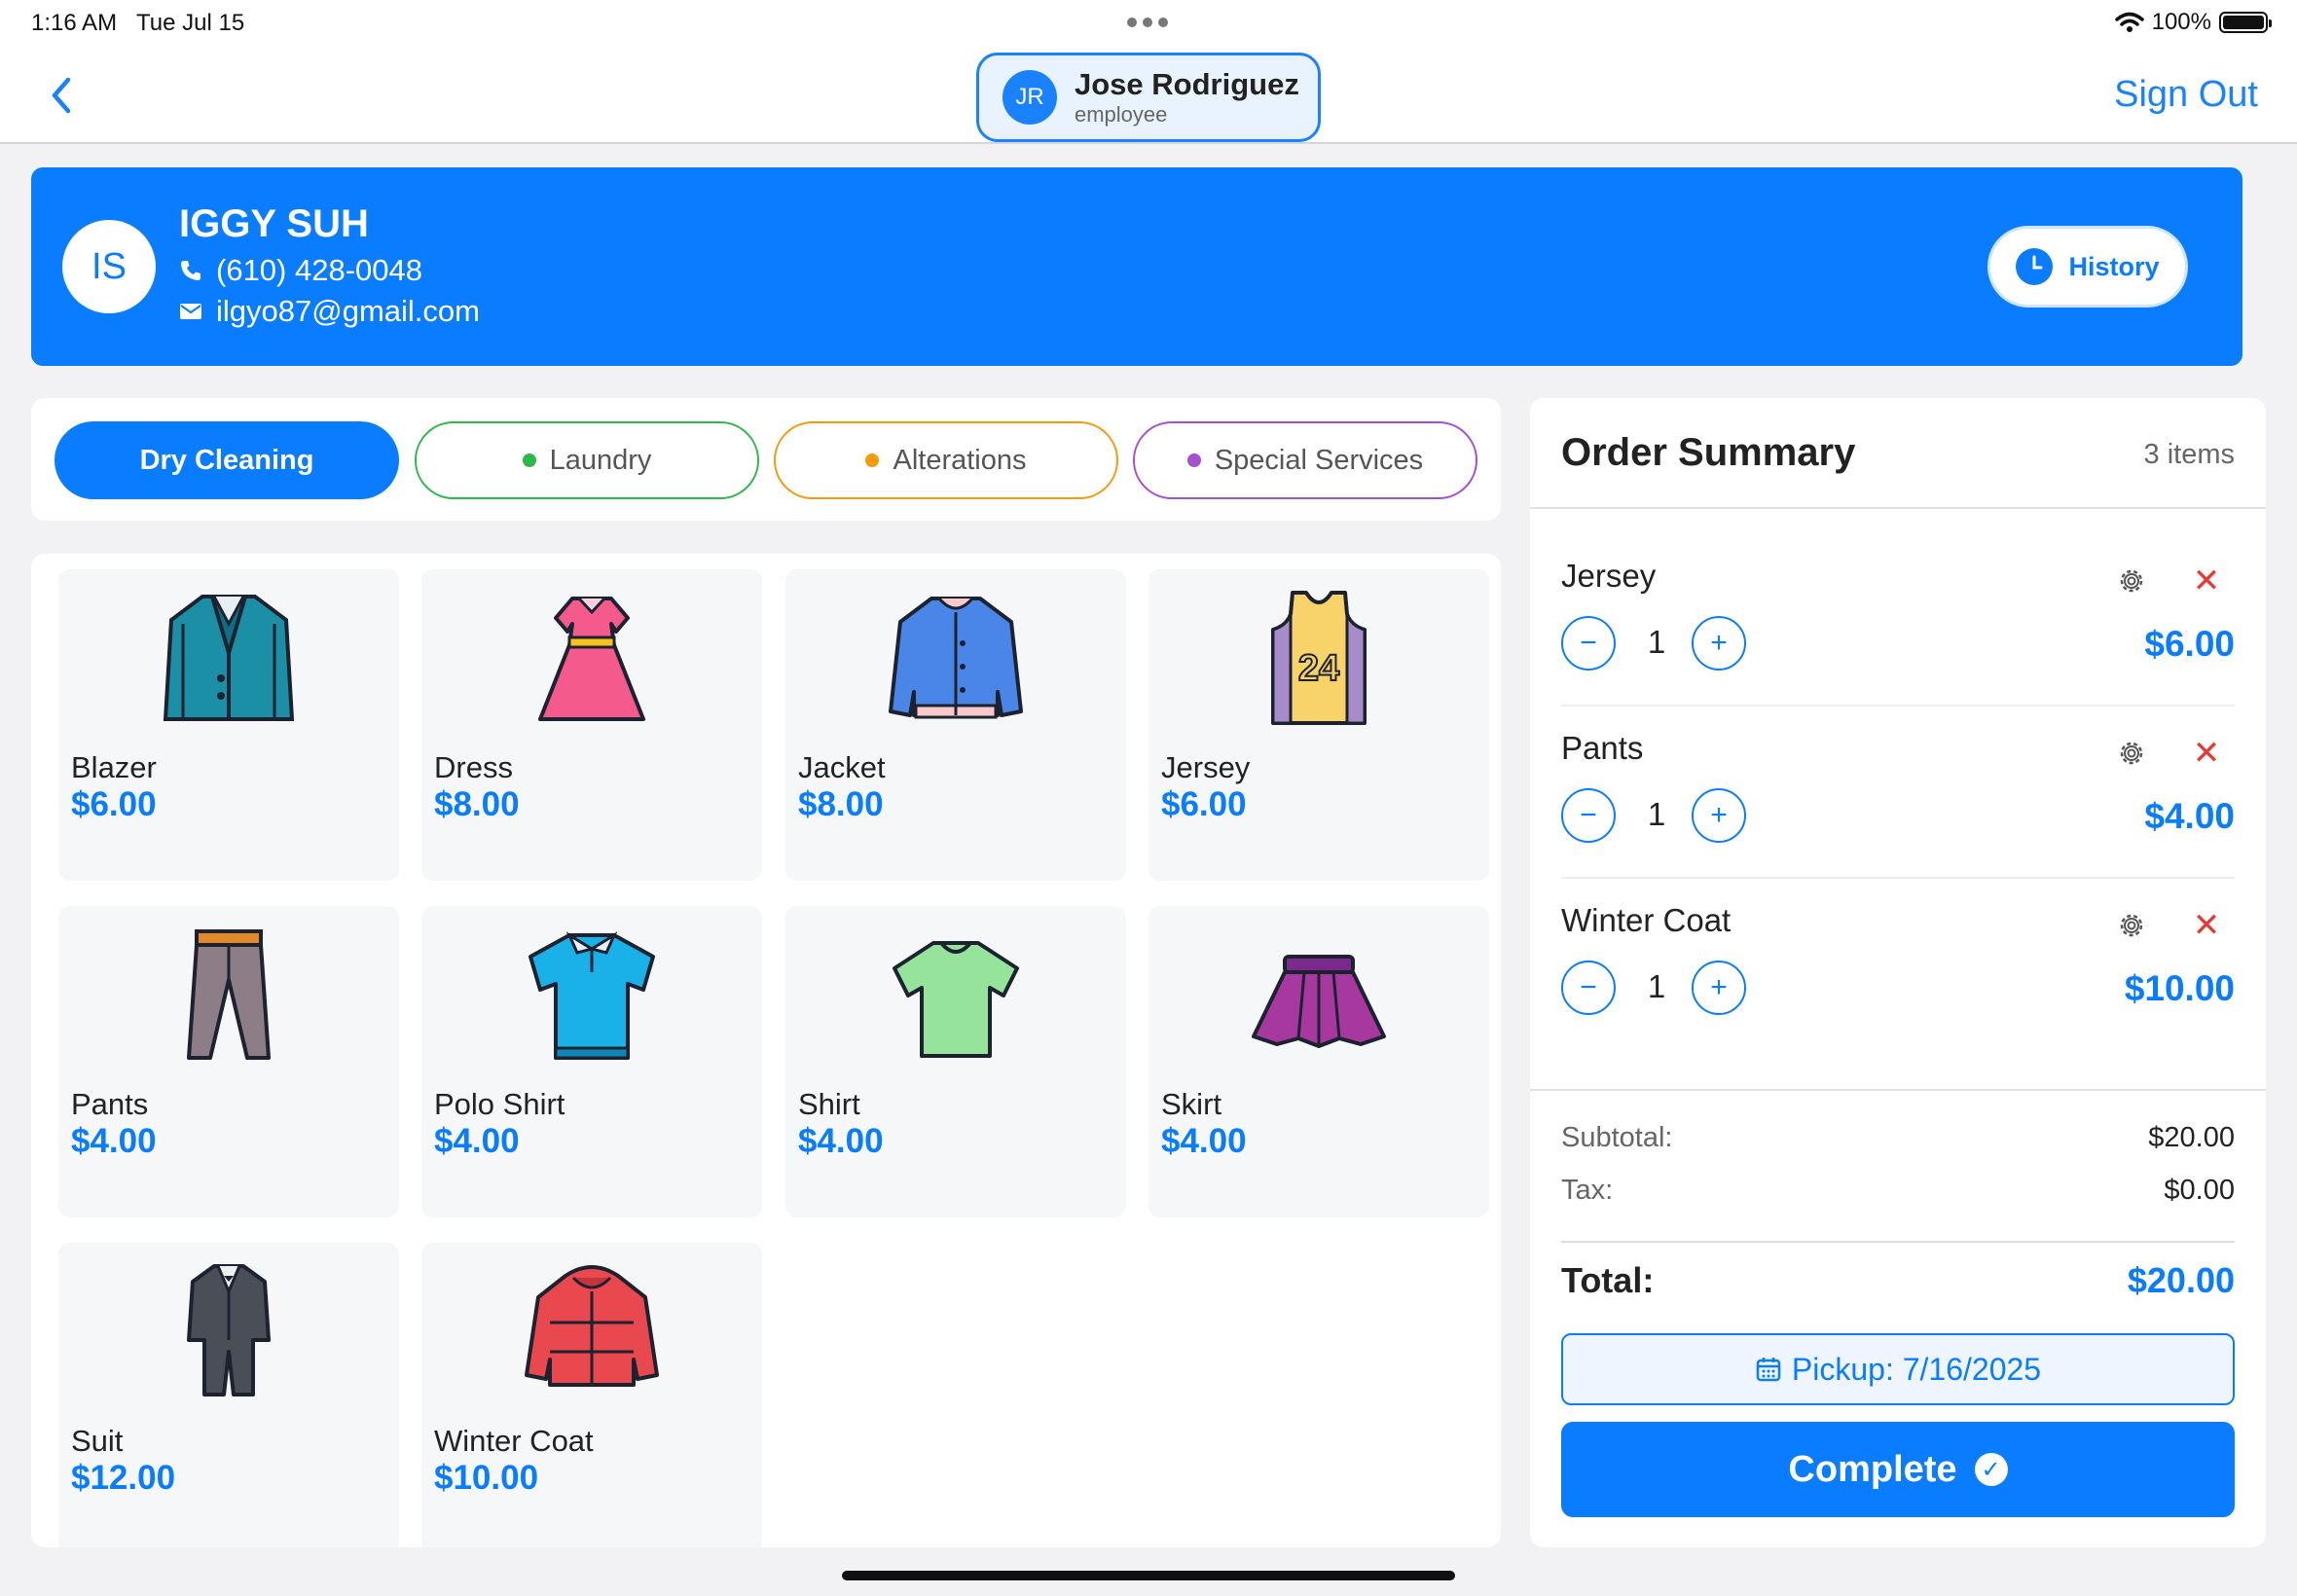 The image size is (2297, 1596). I want to click on winter-coat-icon, so click(592, 1326).